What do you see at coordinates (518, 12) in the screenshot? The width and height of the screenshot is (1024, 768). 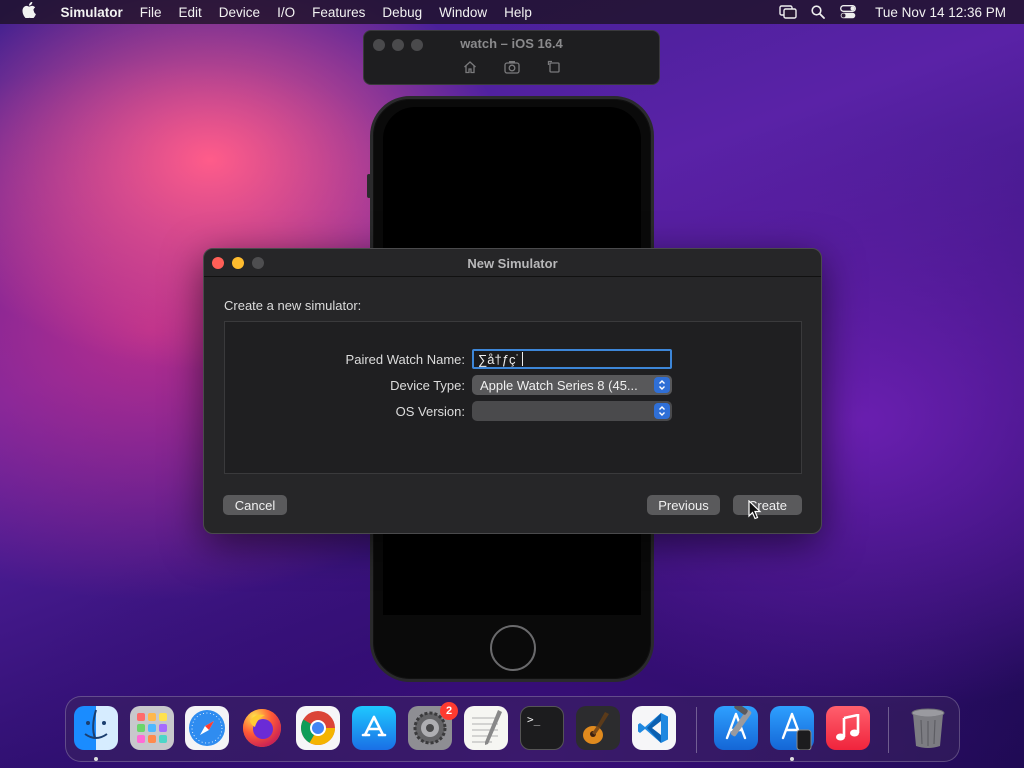 I see `menu-help: Help` at bounding box center [518, 12].